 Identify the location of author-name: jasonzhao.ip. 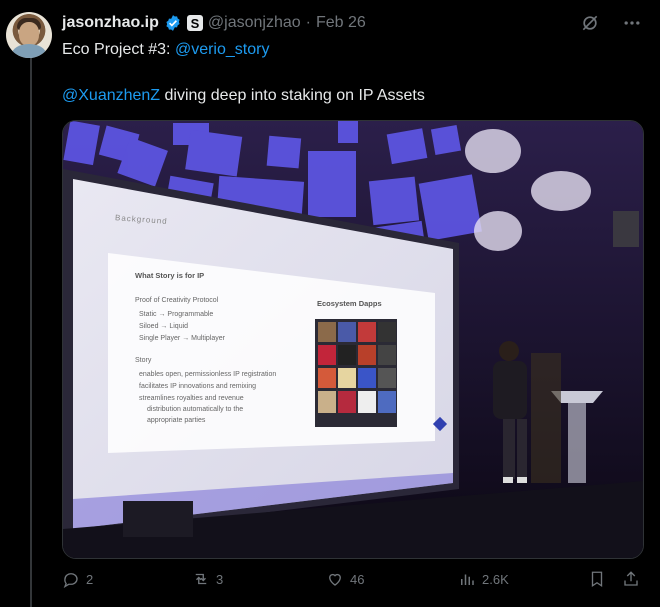
(110, 23).